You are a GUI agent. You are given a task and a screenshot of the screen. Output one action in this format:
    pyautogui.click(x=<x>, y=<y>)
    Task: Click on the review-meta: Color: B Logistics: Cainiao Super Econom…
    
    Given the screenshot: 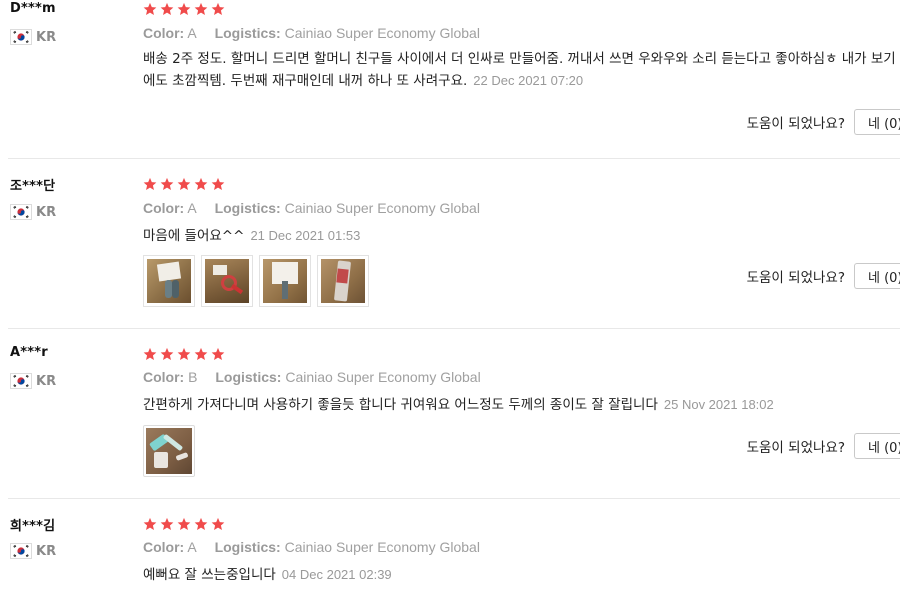 What is the action you would take?
    pyautogui.click(x=319, y=377)
    